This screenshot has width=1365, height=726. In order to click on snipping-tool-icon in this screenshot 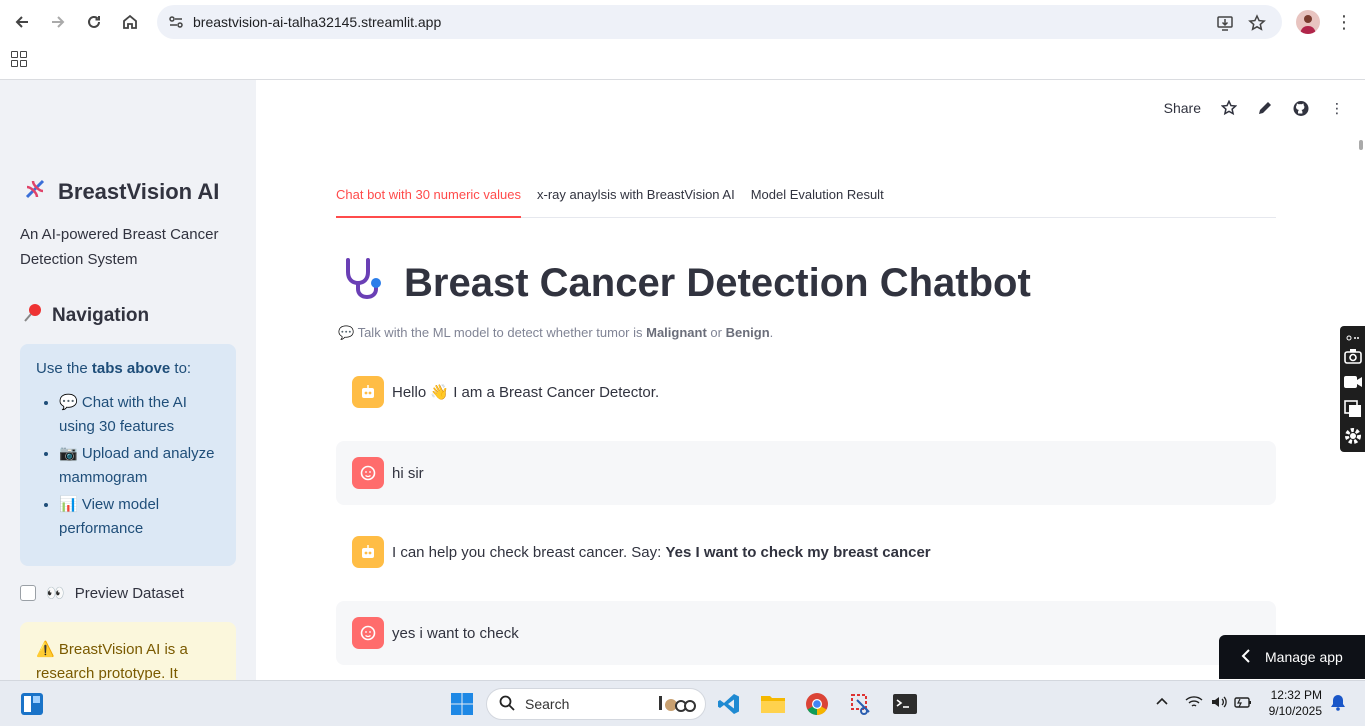, I will do `click(861, 704)`.